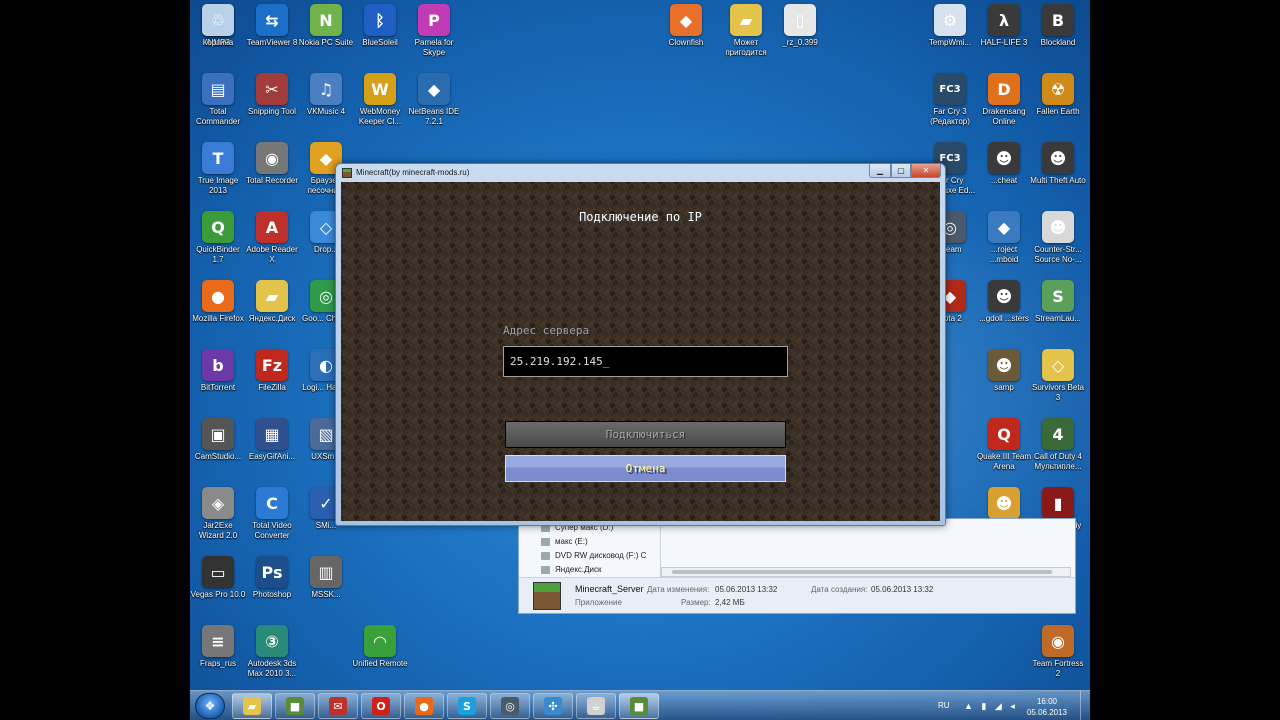  What do you see at coordinates (1004, 42) in the screenshot?
I see `desktop-icon-label: HALF-LIFE 3` at bounding box center [1004, 42].